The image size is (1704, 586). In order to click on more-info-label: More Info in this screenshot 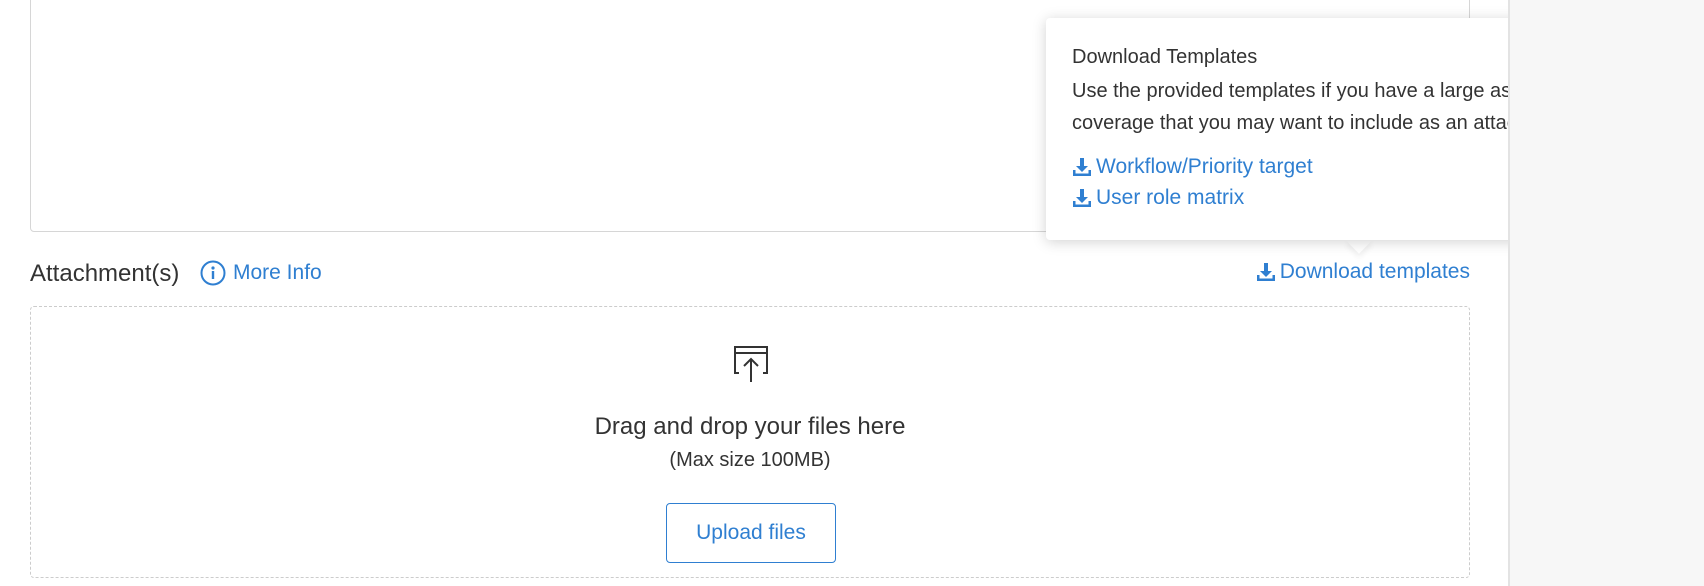, I will do `click(277, 272)`.